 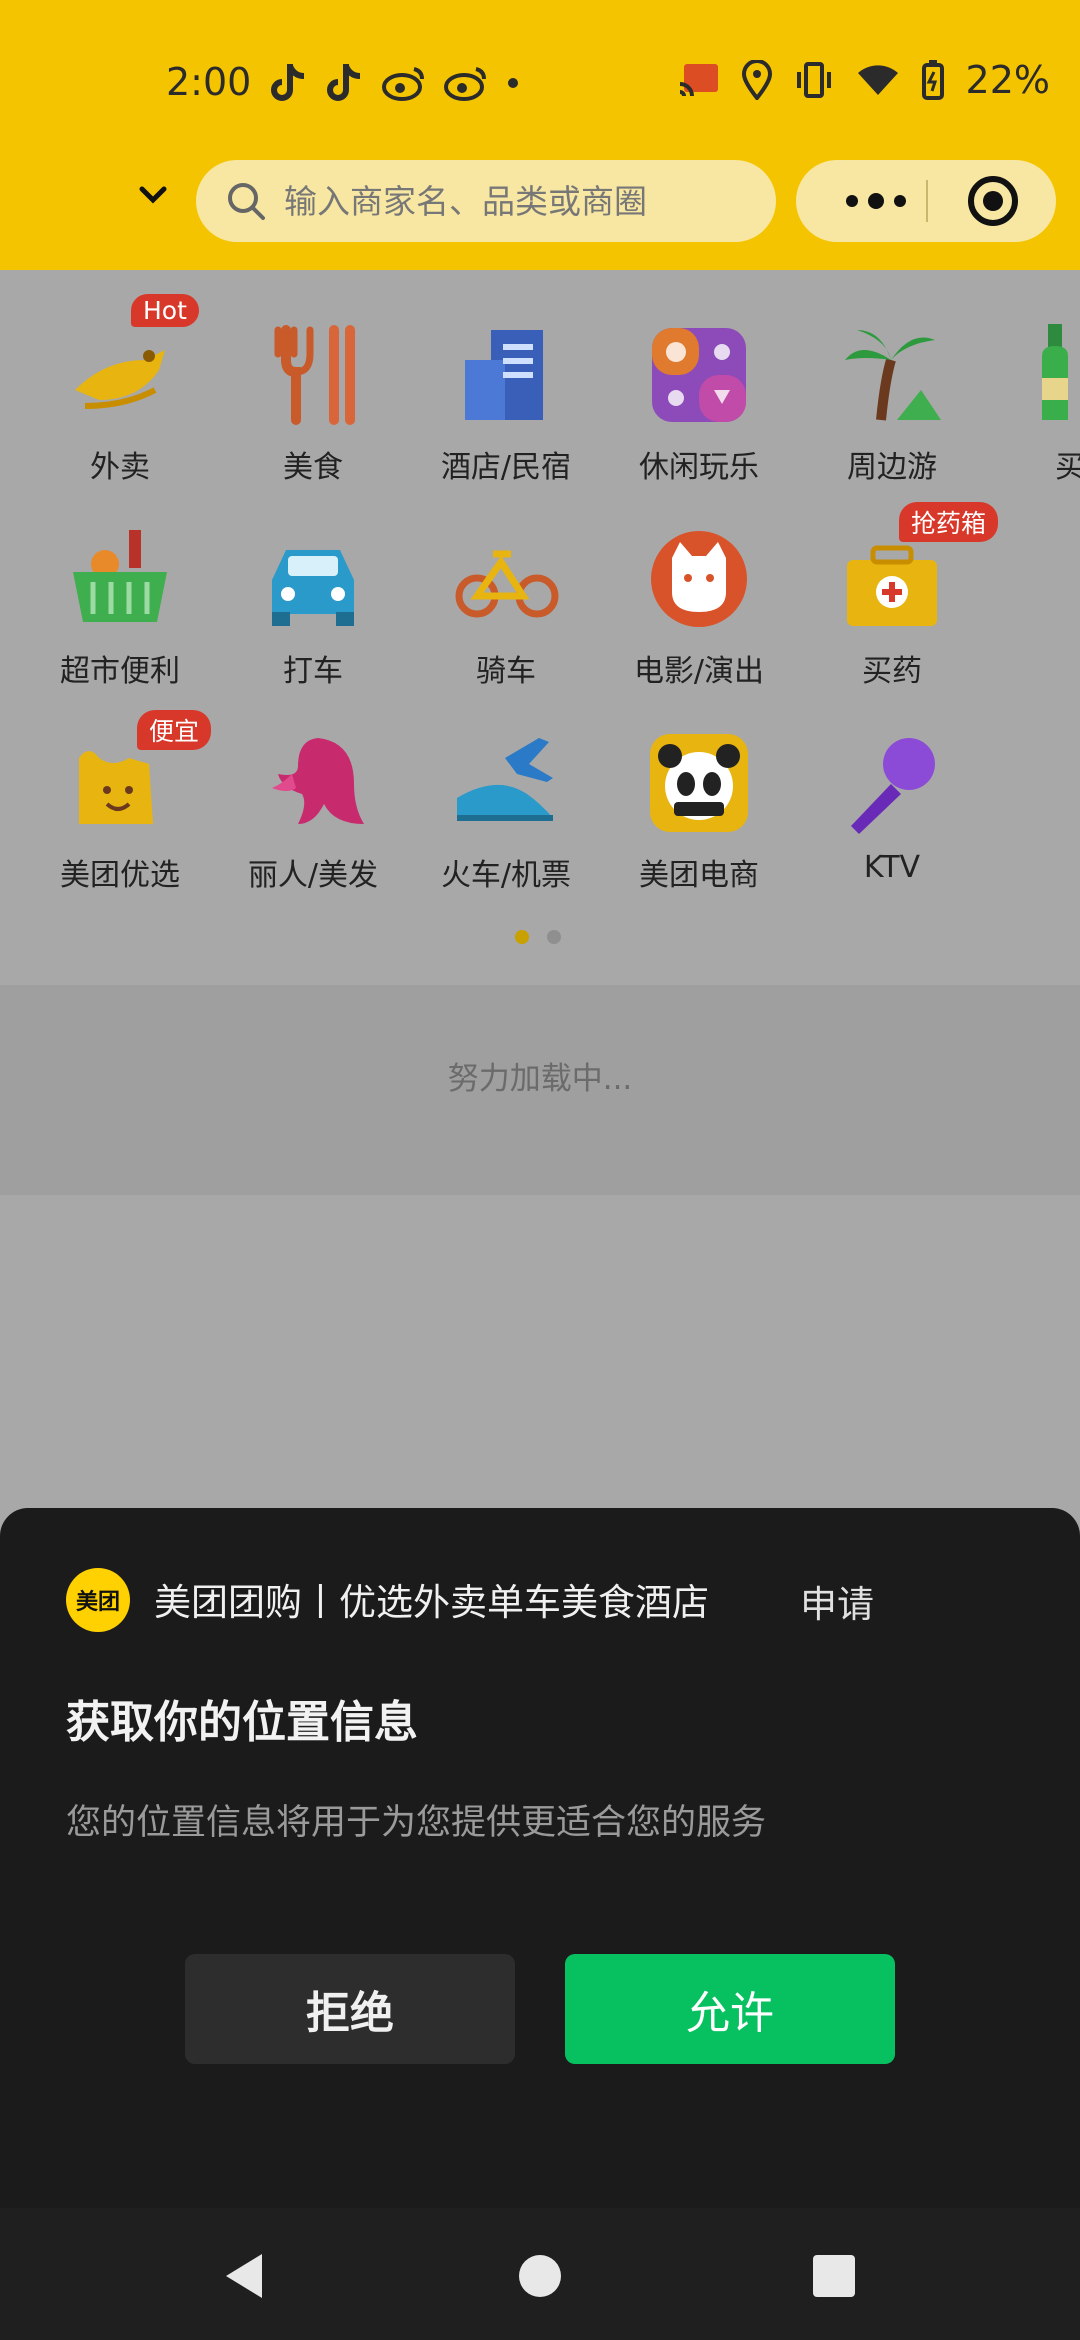 What do you see at coordinates (540, 135) in the screenshot?
I see `header: 2:00 22% 输入商家名、品类或商圈` at bounding box center [540, 135].